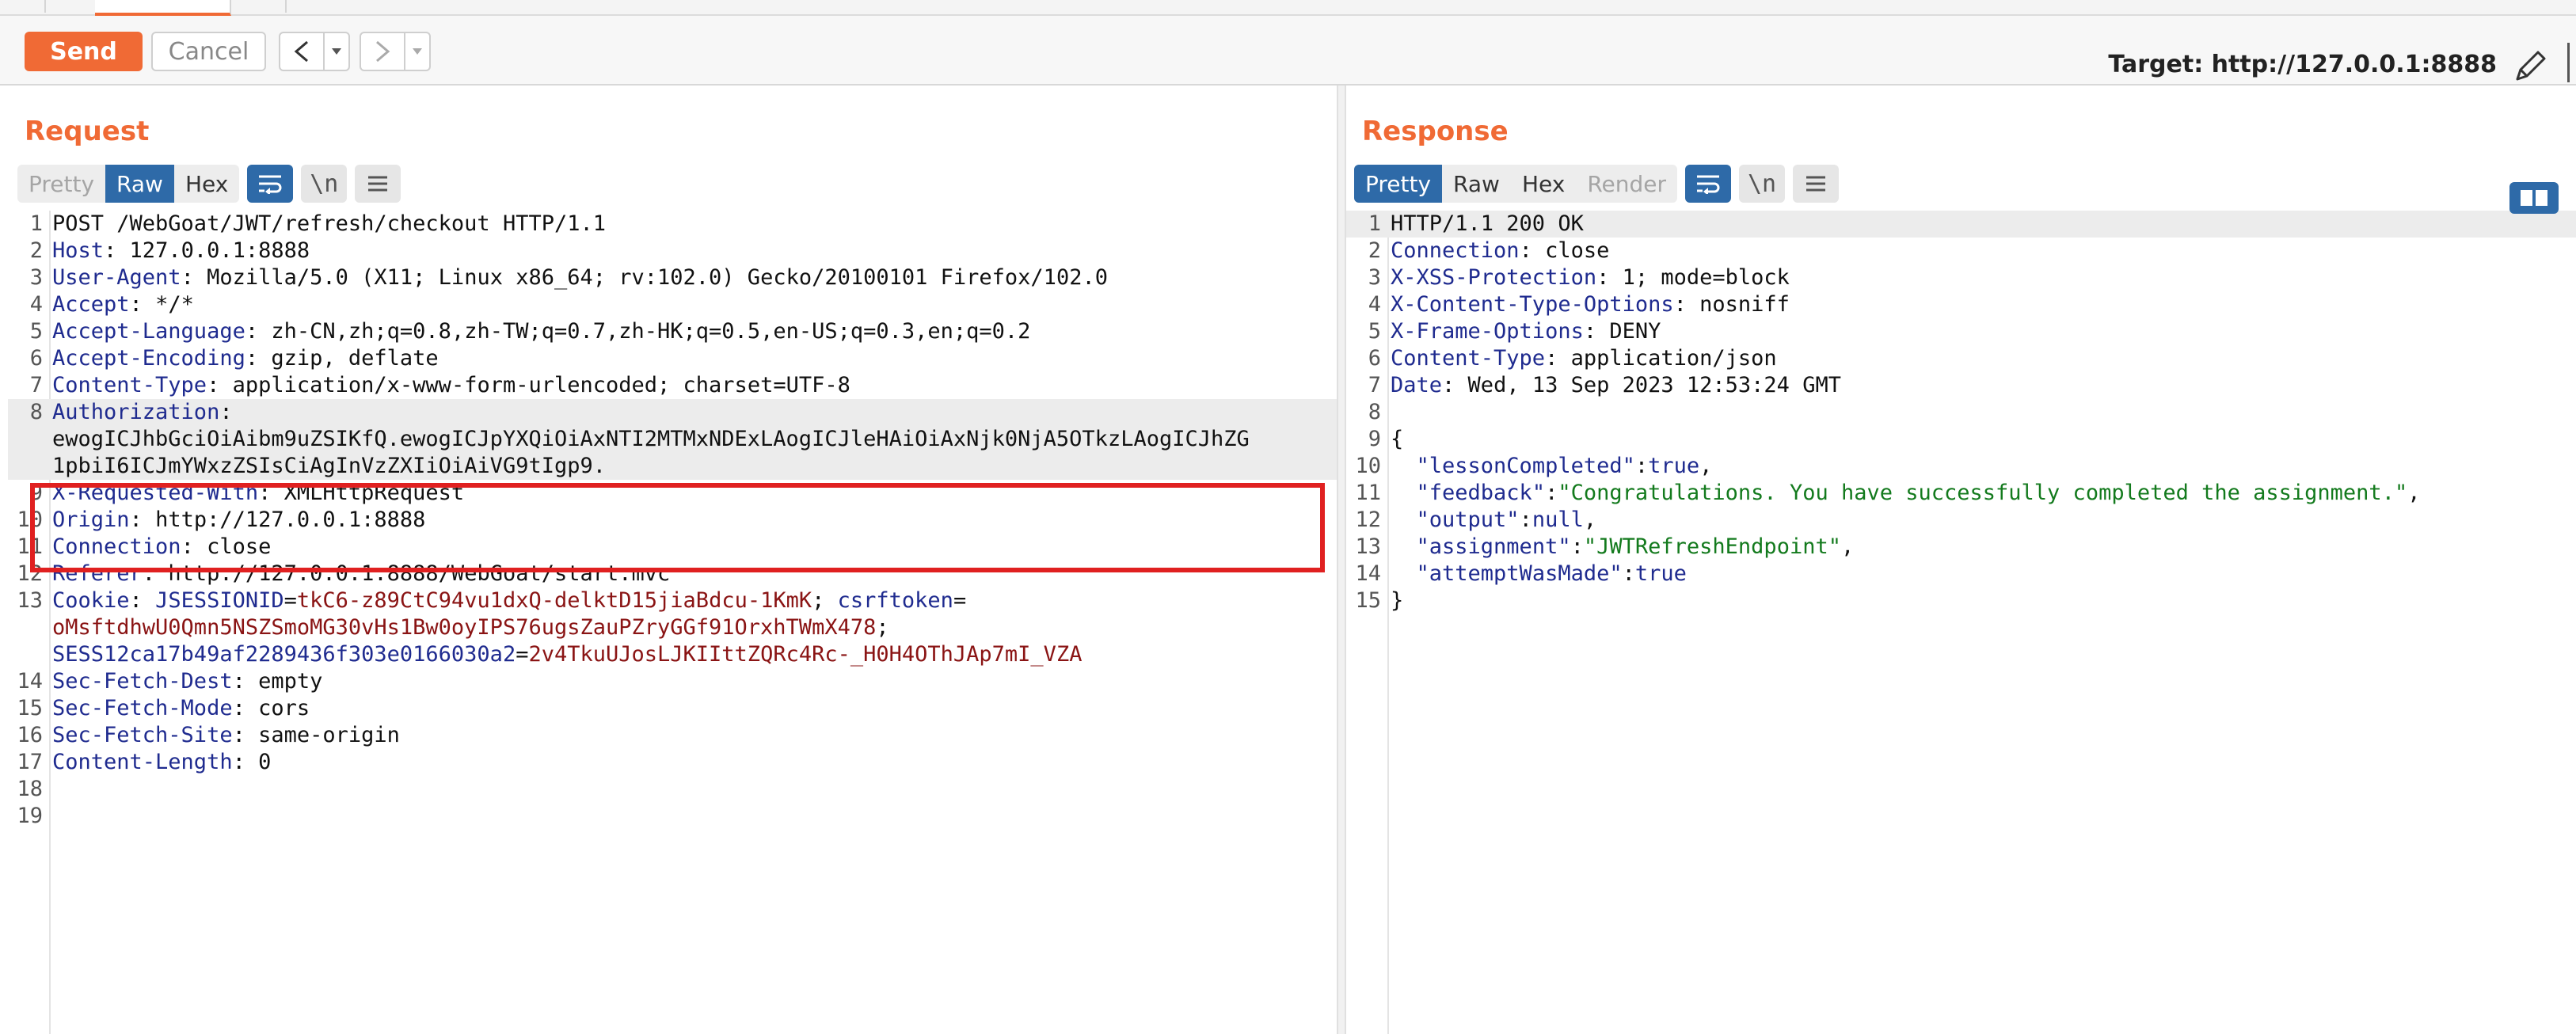 The height and width of the screenshot is (1034, 2576). What do you see at coordinates (1398, 184) in the screenshot?
I see `response-view-pretty: Pretty` at bounding box center [1398, 184].